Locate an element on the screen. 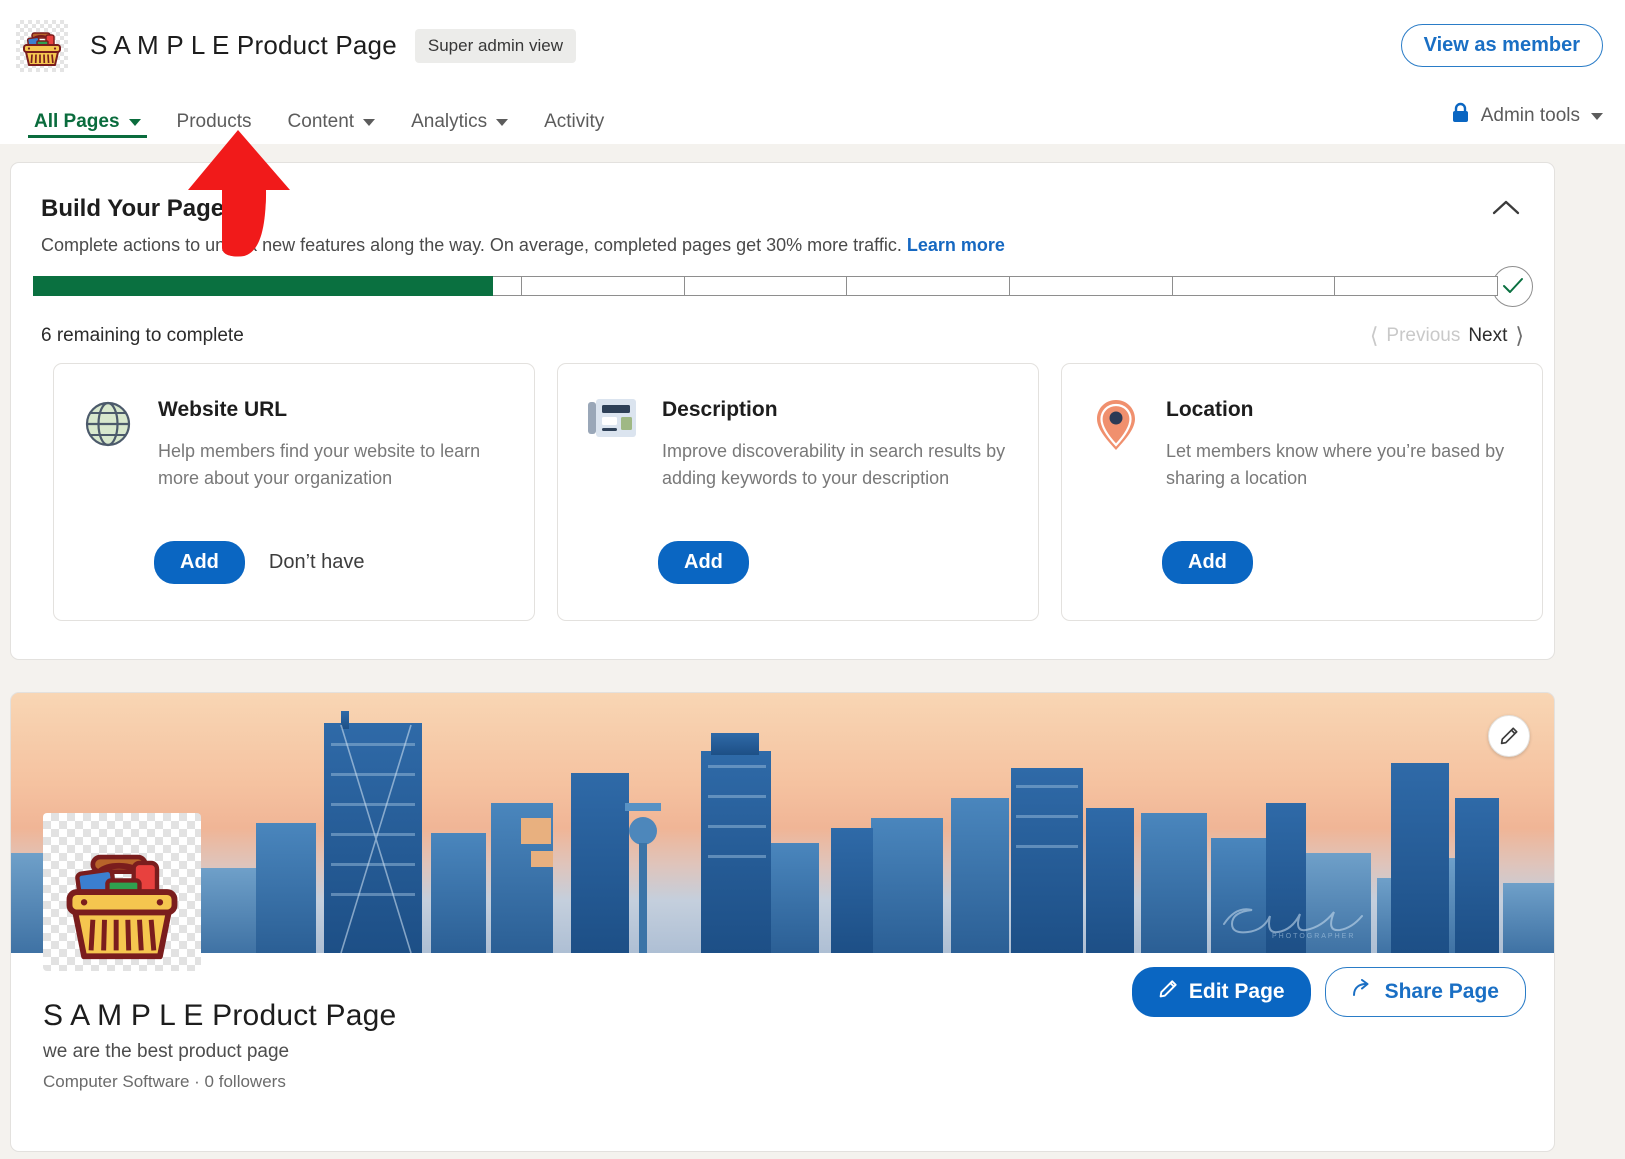 The width and height of the screenshot is (1625, 1159). chevron-up-icon is located at coordinates (1506, 208).